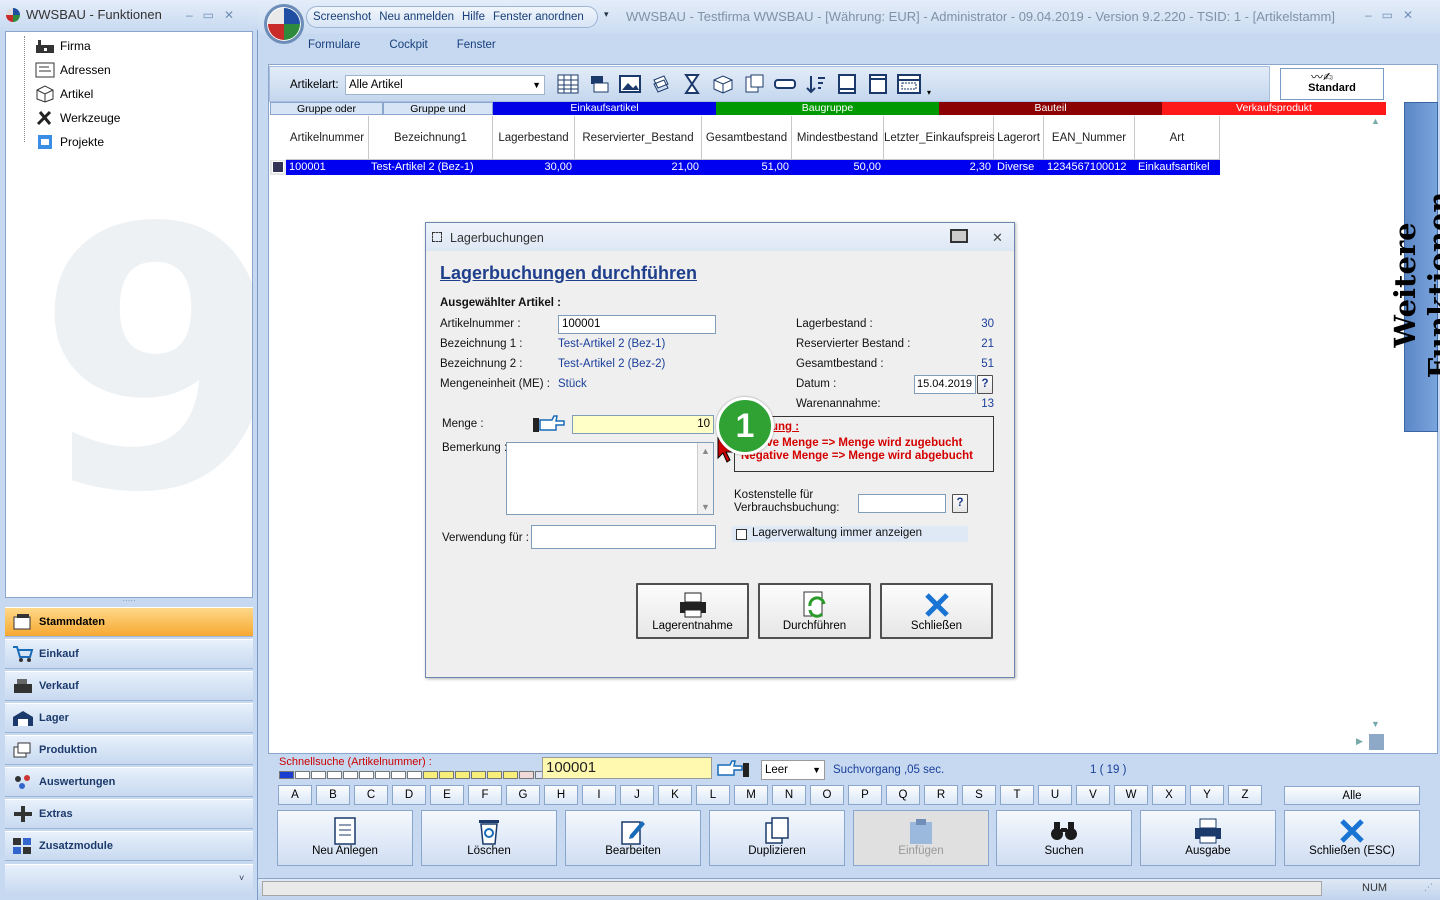  Describe the element at coordinates (792, 888) in the screenshot. I see `horizontal-scrollbar` at that location.